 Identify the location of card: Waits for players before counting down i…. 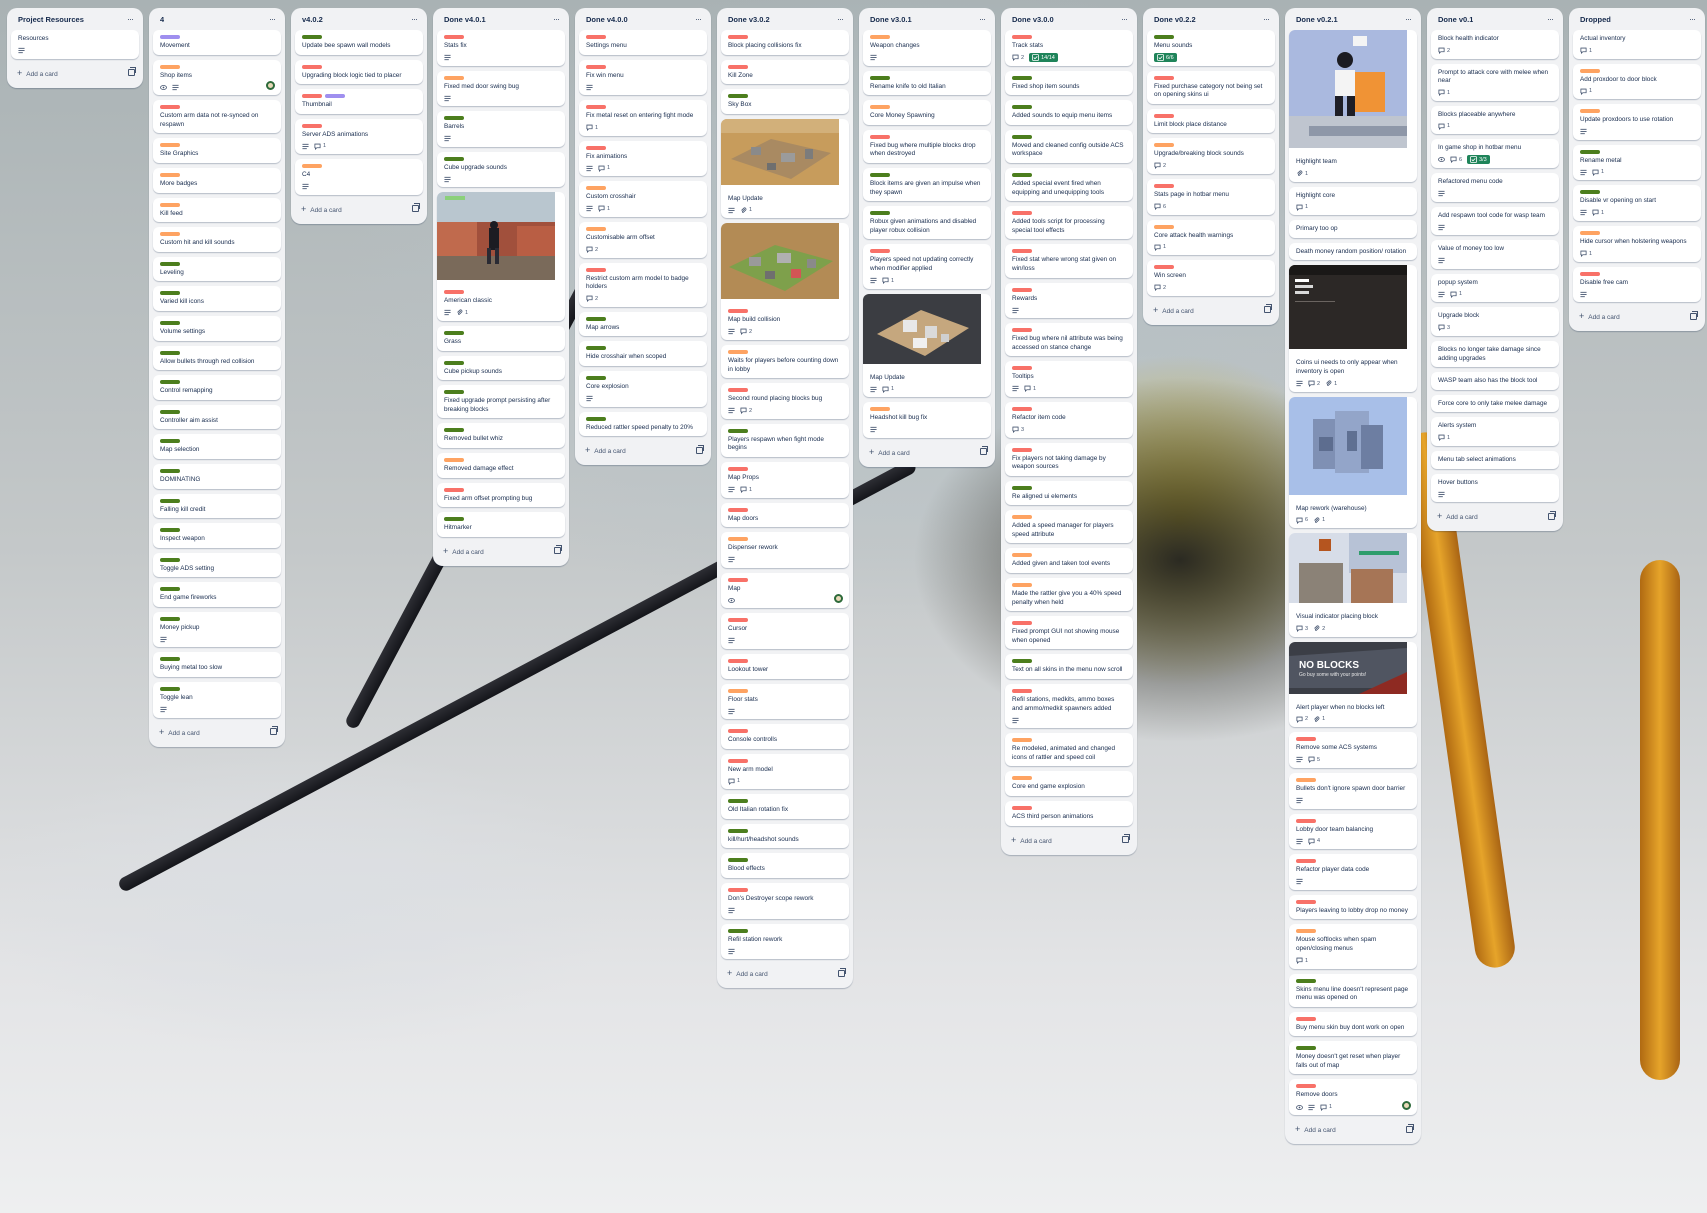
(785, 361).